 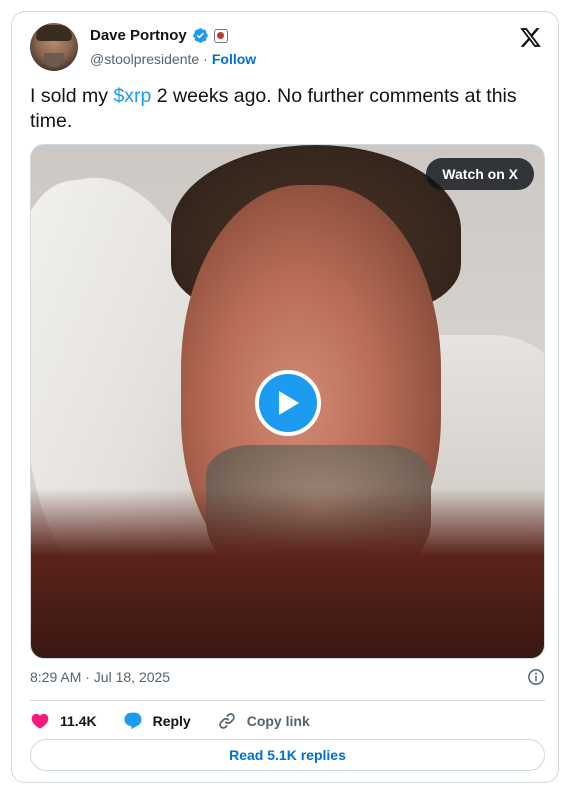 I want to click on like-button: 11.4K, so click(x=63, y=721).